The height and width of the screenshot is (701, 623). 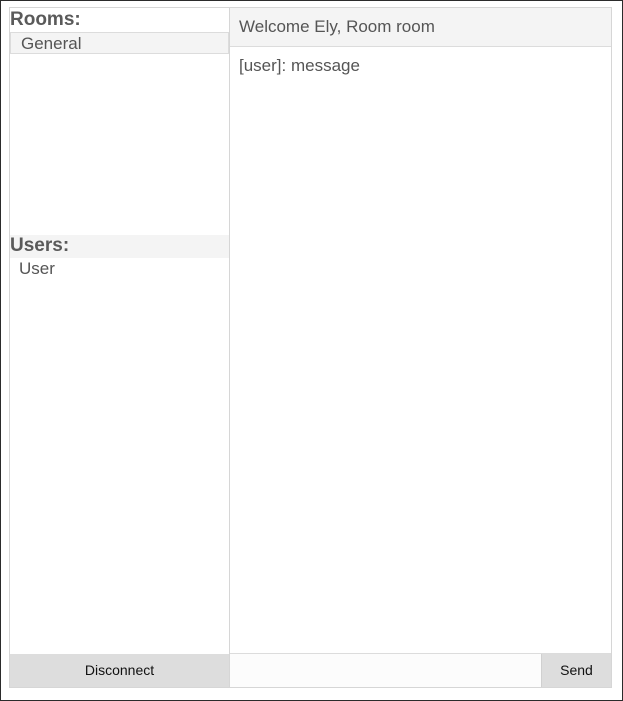 I want to click on send-button: Send, so click(x=576, y=670).